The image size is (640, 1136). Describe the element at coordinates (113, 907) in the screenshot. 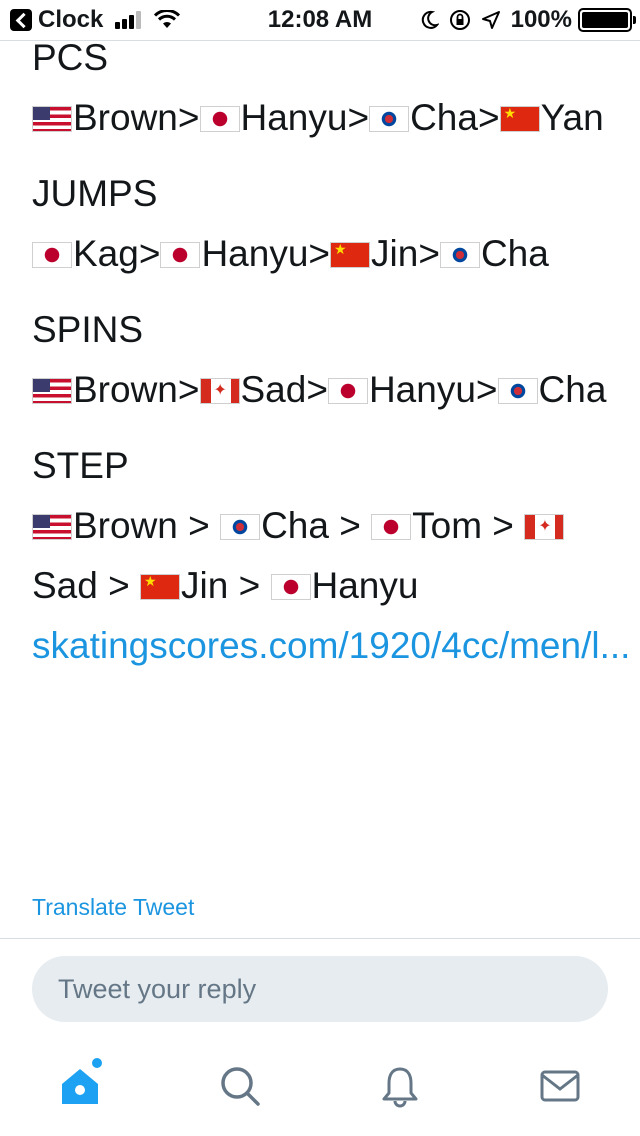

I see `translate-tweet-link: Translate Tweet` at that location.